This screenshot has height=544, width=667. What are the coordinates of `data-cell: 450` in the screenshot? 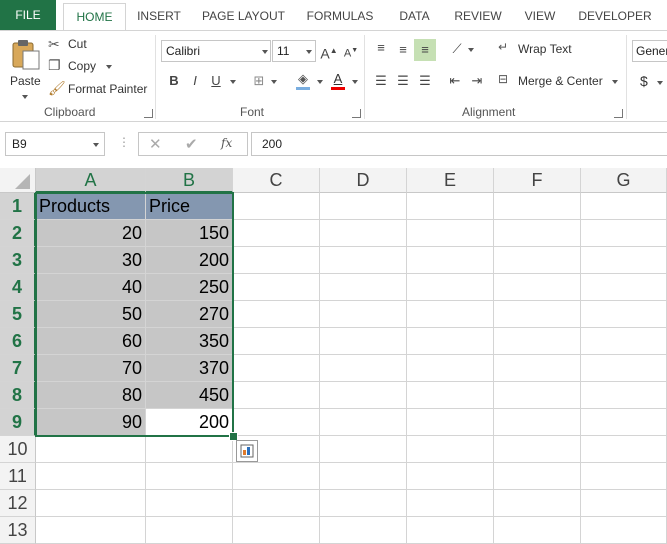 It's located at (189, 395).